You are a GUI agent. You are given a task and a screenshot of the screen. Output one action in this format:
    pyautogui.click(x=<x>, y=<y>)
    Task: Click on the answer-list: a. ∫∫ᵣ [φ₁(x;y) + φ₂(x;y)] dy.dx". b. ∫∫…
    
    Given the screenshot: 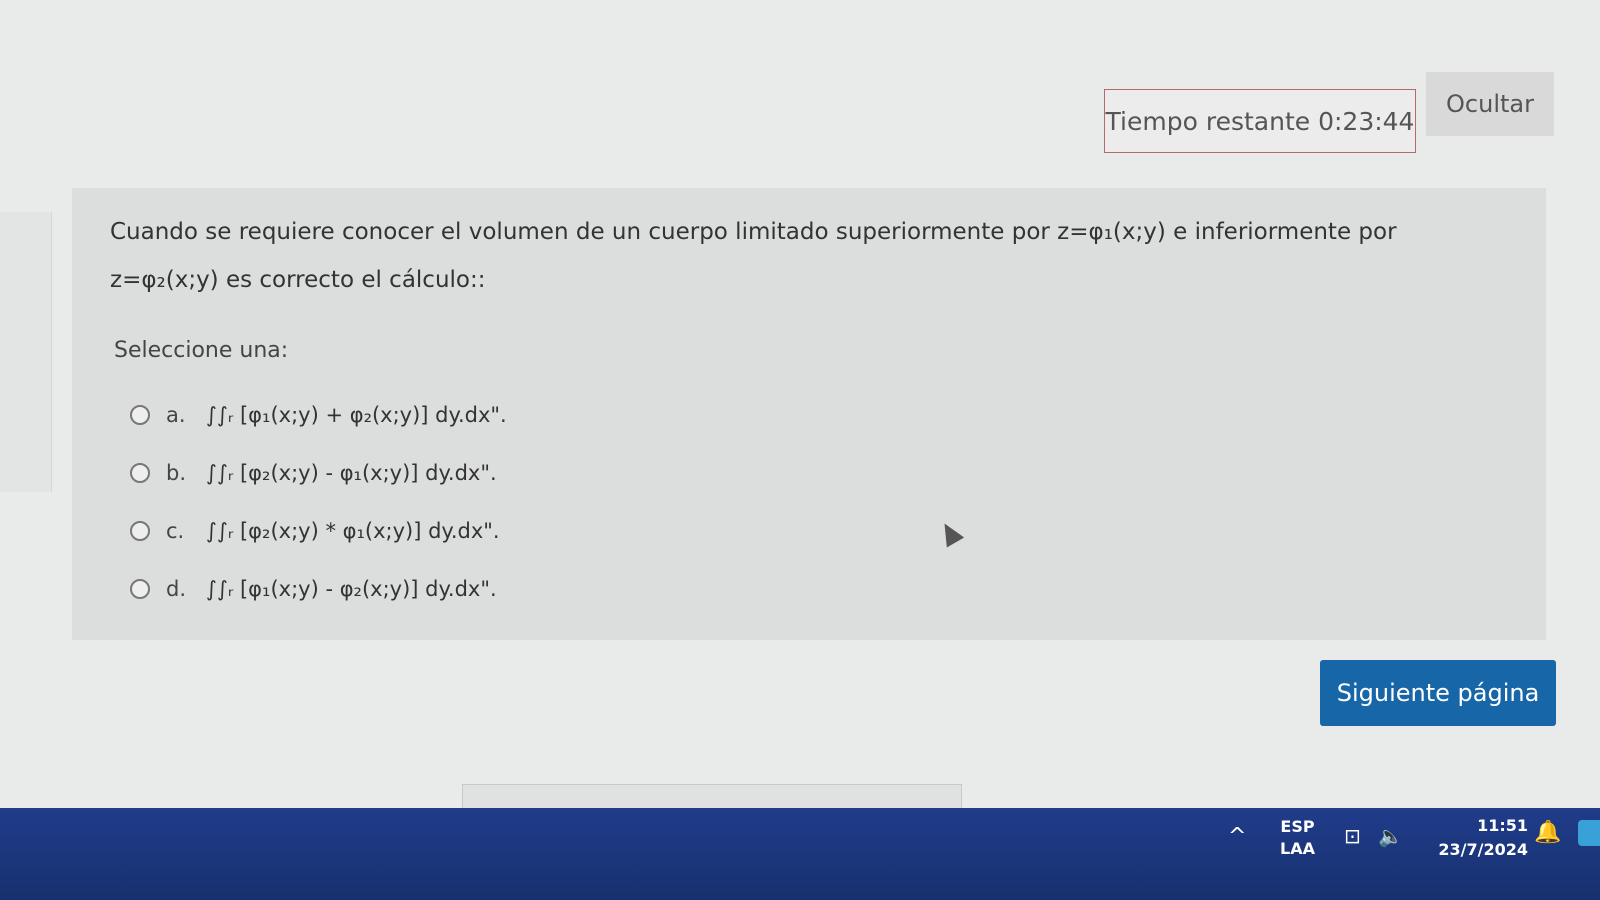 What is the action you would take?
    pyautogui.click(x=318, y=502)
    